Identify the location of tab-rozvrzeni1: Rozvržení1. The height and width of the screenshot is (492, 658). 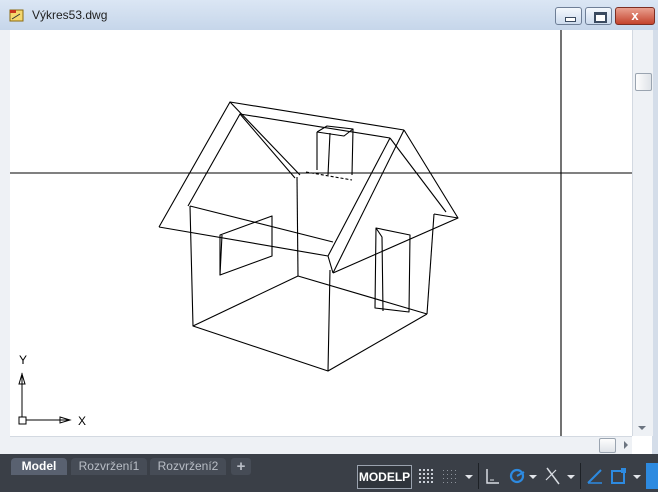
(109, 466).